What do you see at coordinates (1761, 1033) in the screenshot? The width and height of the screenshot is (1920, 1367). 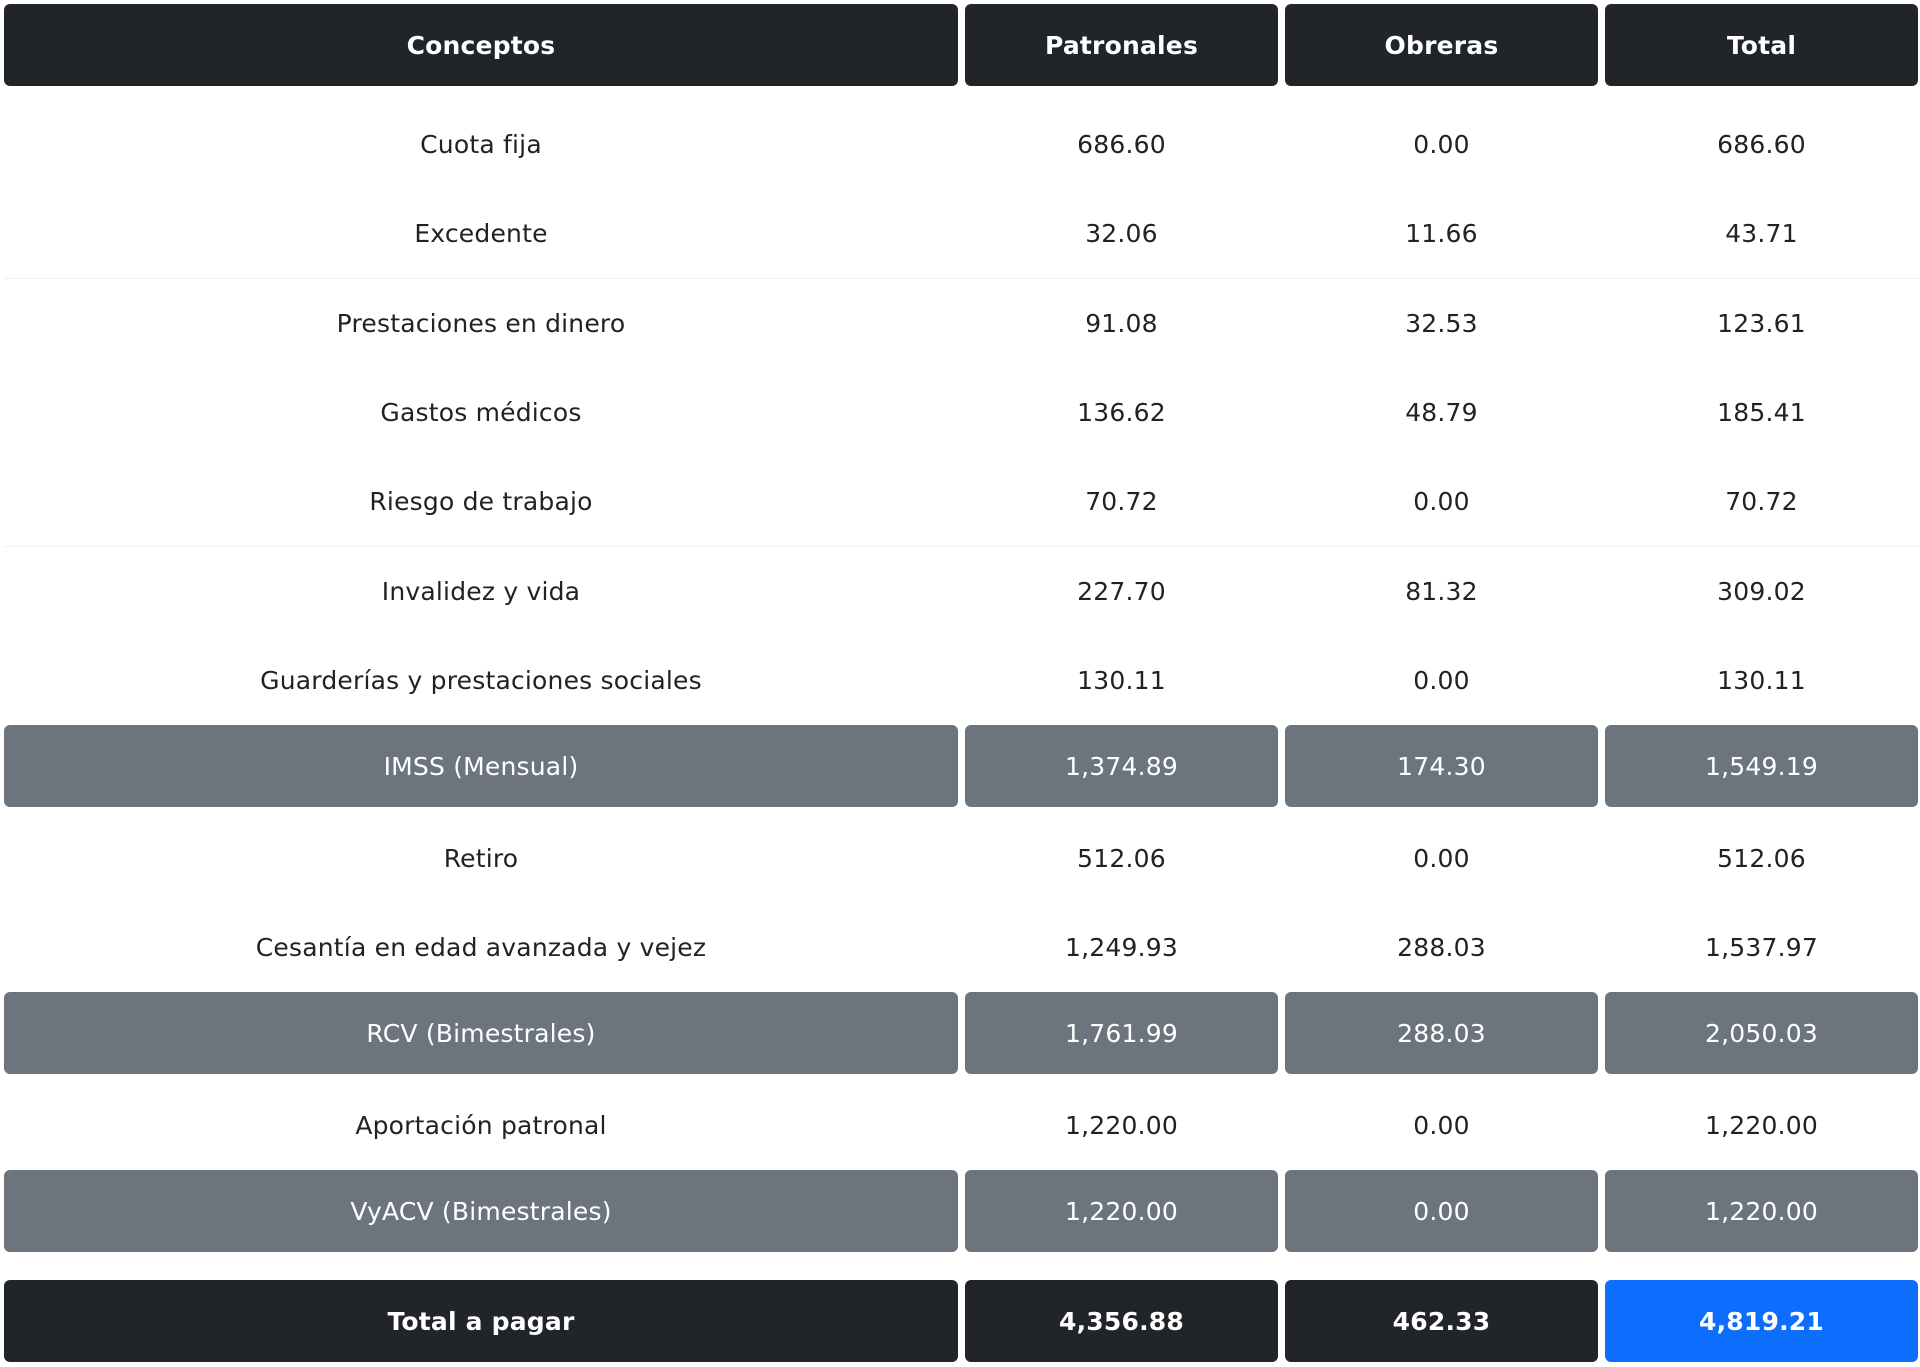 I see `total-cell: 2,050.03` at bounding box center [1761, 1033].